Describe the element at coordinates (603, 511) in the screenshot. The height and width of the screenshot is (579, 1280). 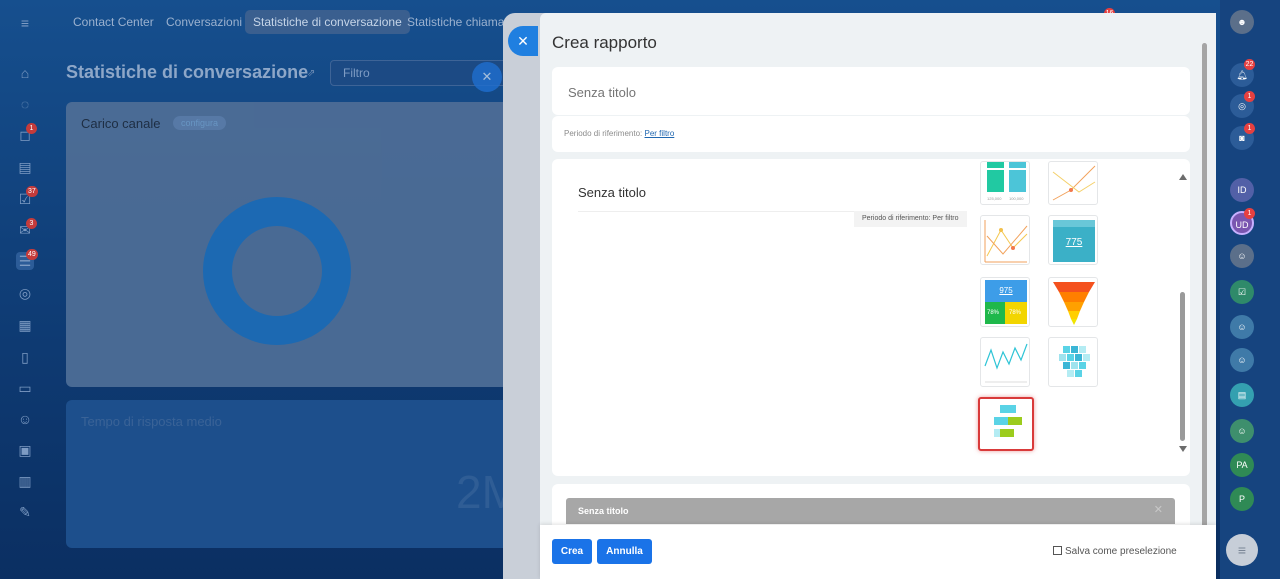
I see `widget-title: Senza titolo` at that location.